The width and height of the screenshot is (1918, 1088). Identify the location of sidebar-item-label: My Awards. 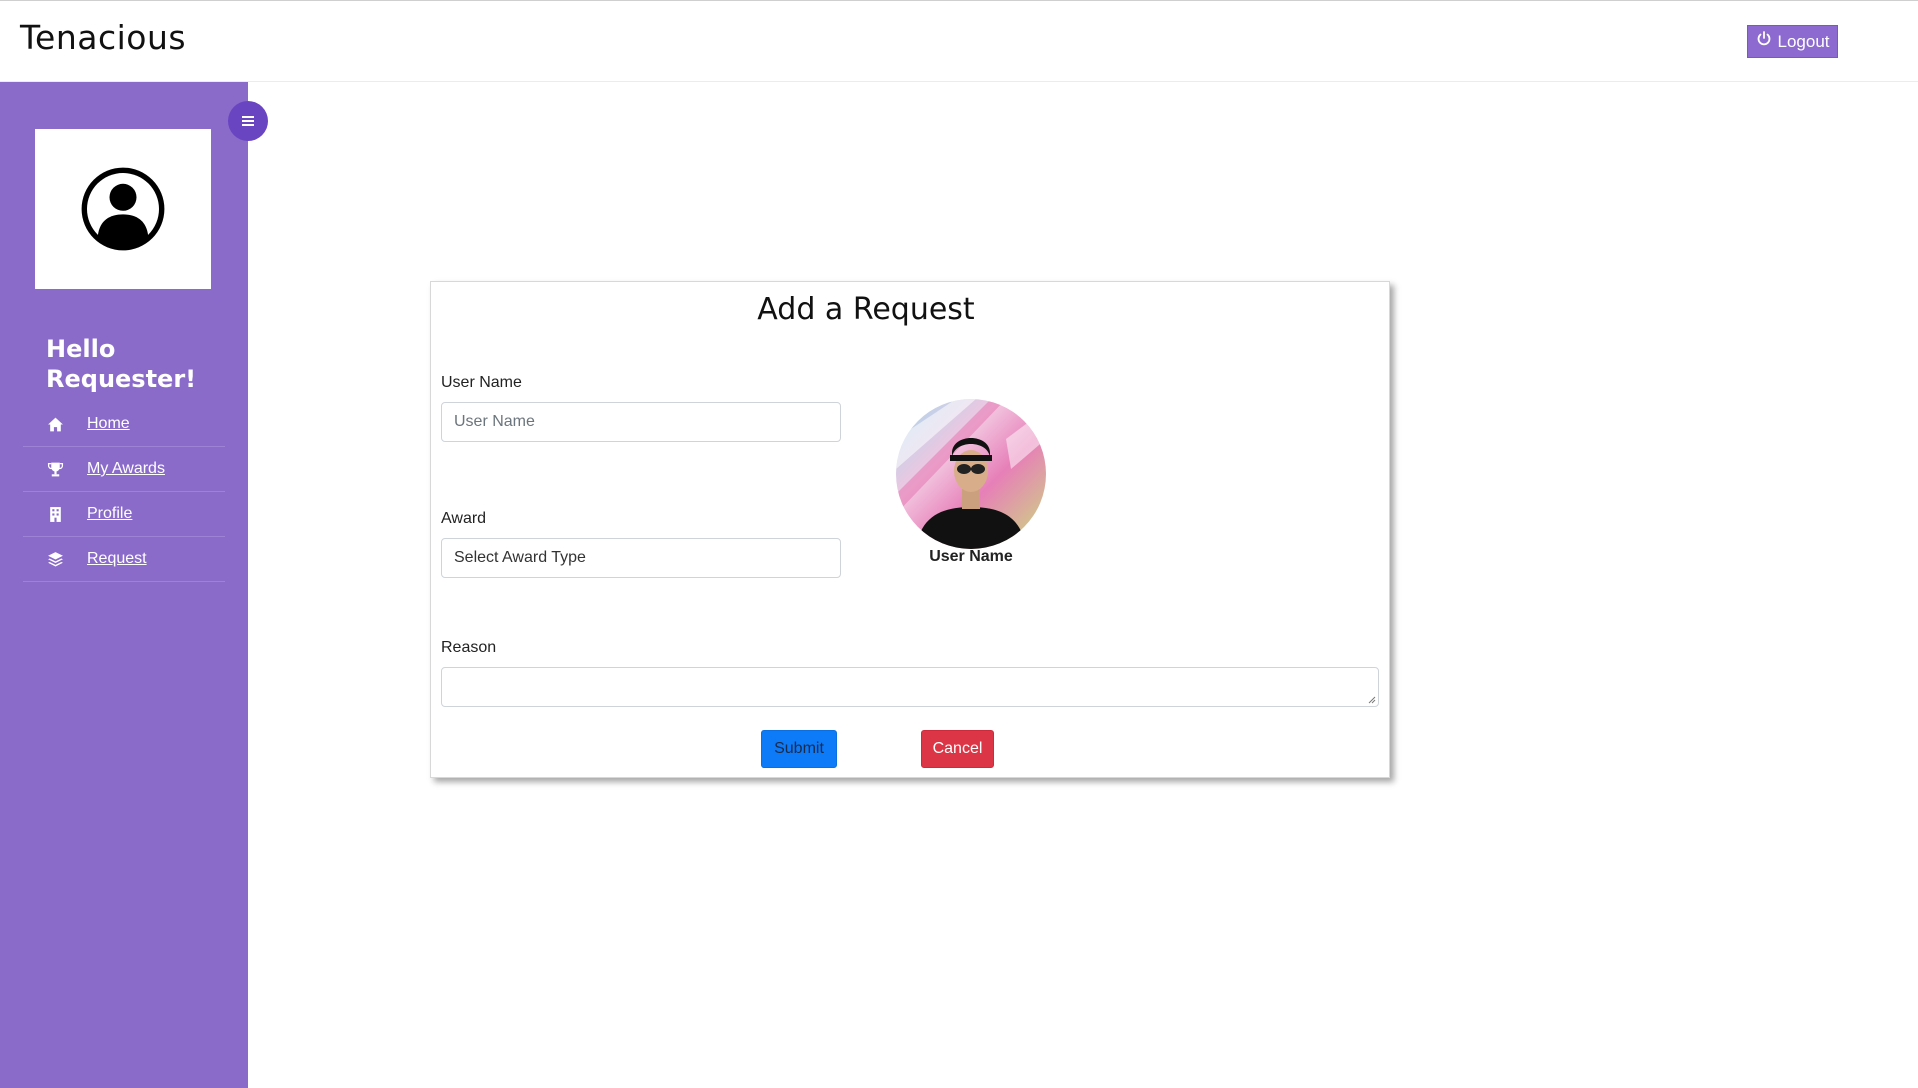
(126, 469).